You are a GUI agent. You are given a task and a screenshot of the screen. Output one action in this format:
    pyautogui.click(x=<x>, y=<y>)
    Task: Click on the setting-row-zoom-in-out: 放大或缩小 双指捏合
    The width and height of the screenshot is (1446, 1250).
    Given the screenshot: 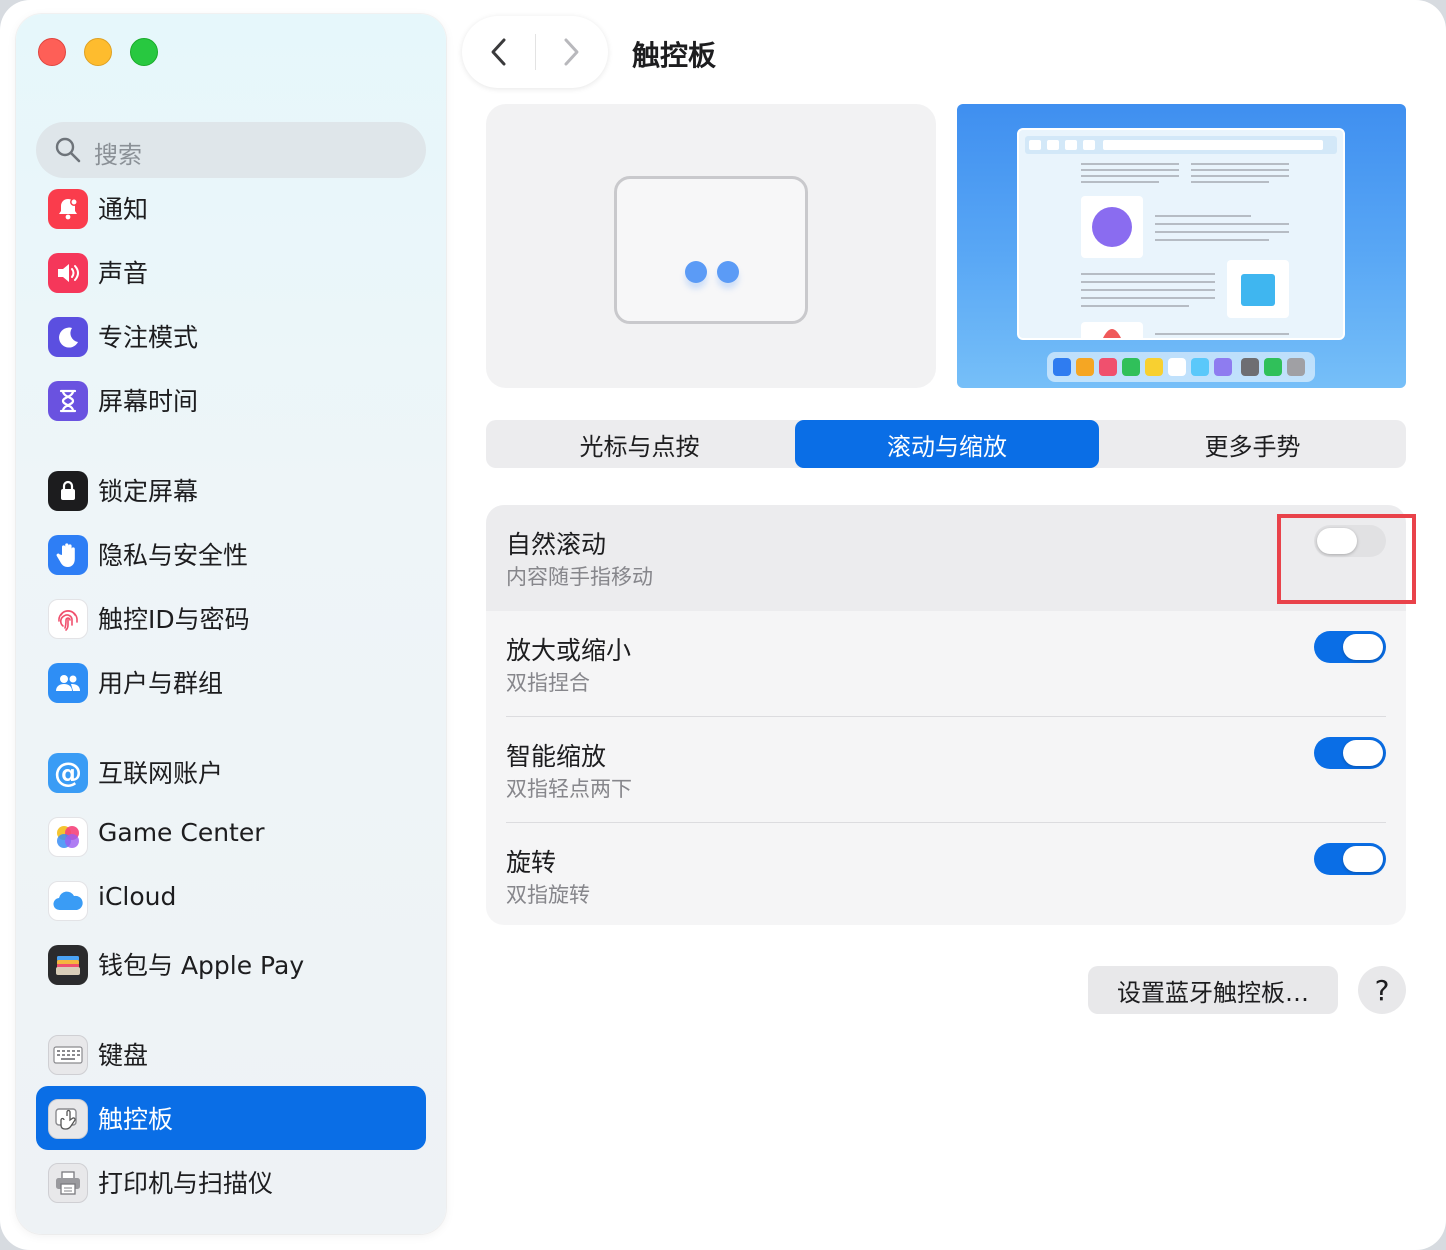 What is the action you would take?
    pyautogui.click(x=946, y=664)
    